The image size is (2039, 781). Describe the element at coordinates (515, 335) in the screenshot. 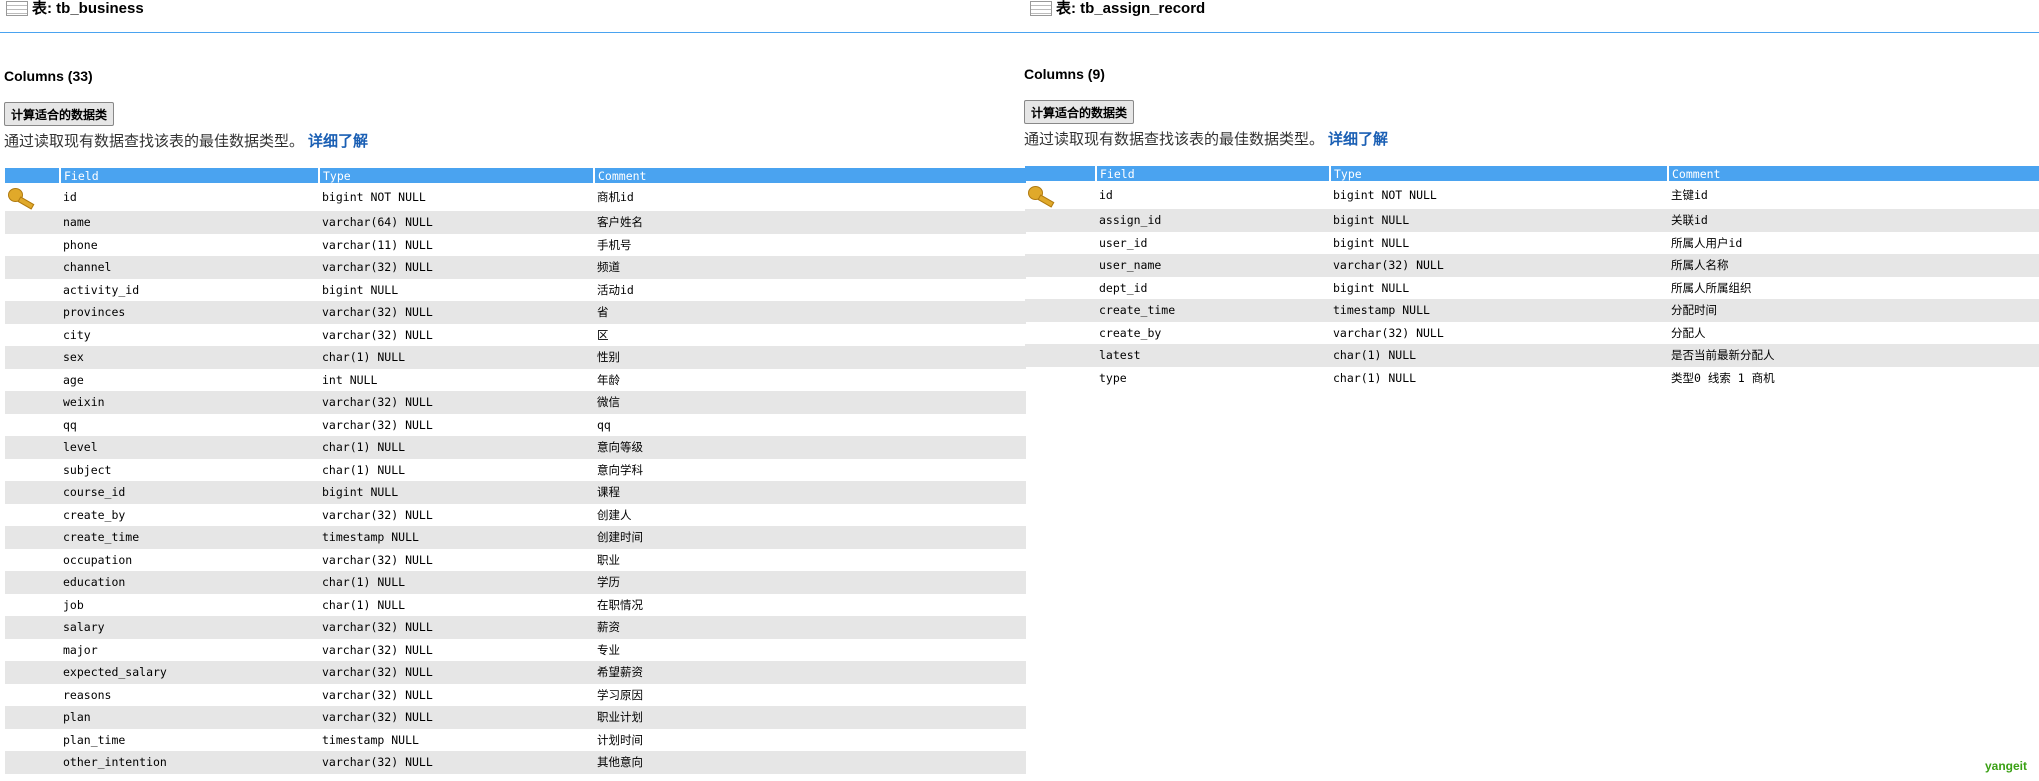

I see `table-row: city varchar(32) NULL 区` at that location.